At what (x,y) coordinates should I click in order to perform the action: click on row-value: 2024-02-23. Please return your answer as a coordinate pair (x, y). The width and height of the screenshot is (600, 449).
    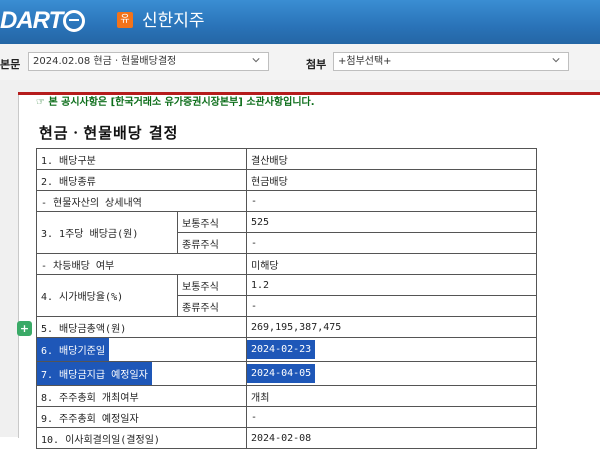
    Looking at the image, I should click on (281, 349).